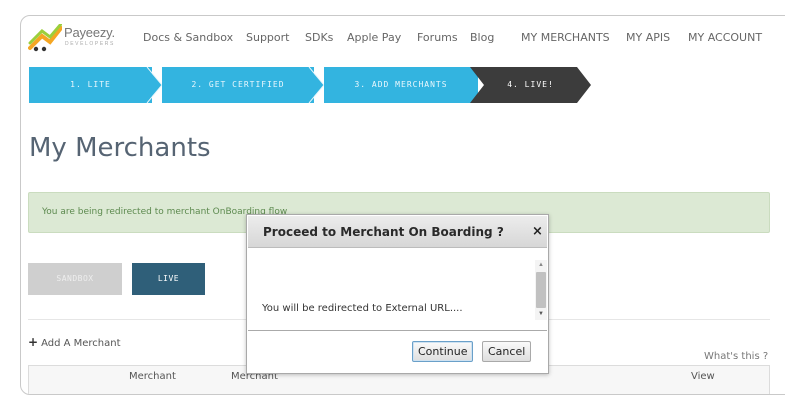  I want to click on step-add-merchants: 3. ADD MERCHANTS, so click(401, 85).